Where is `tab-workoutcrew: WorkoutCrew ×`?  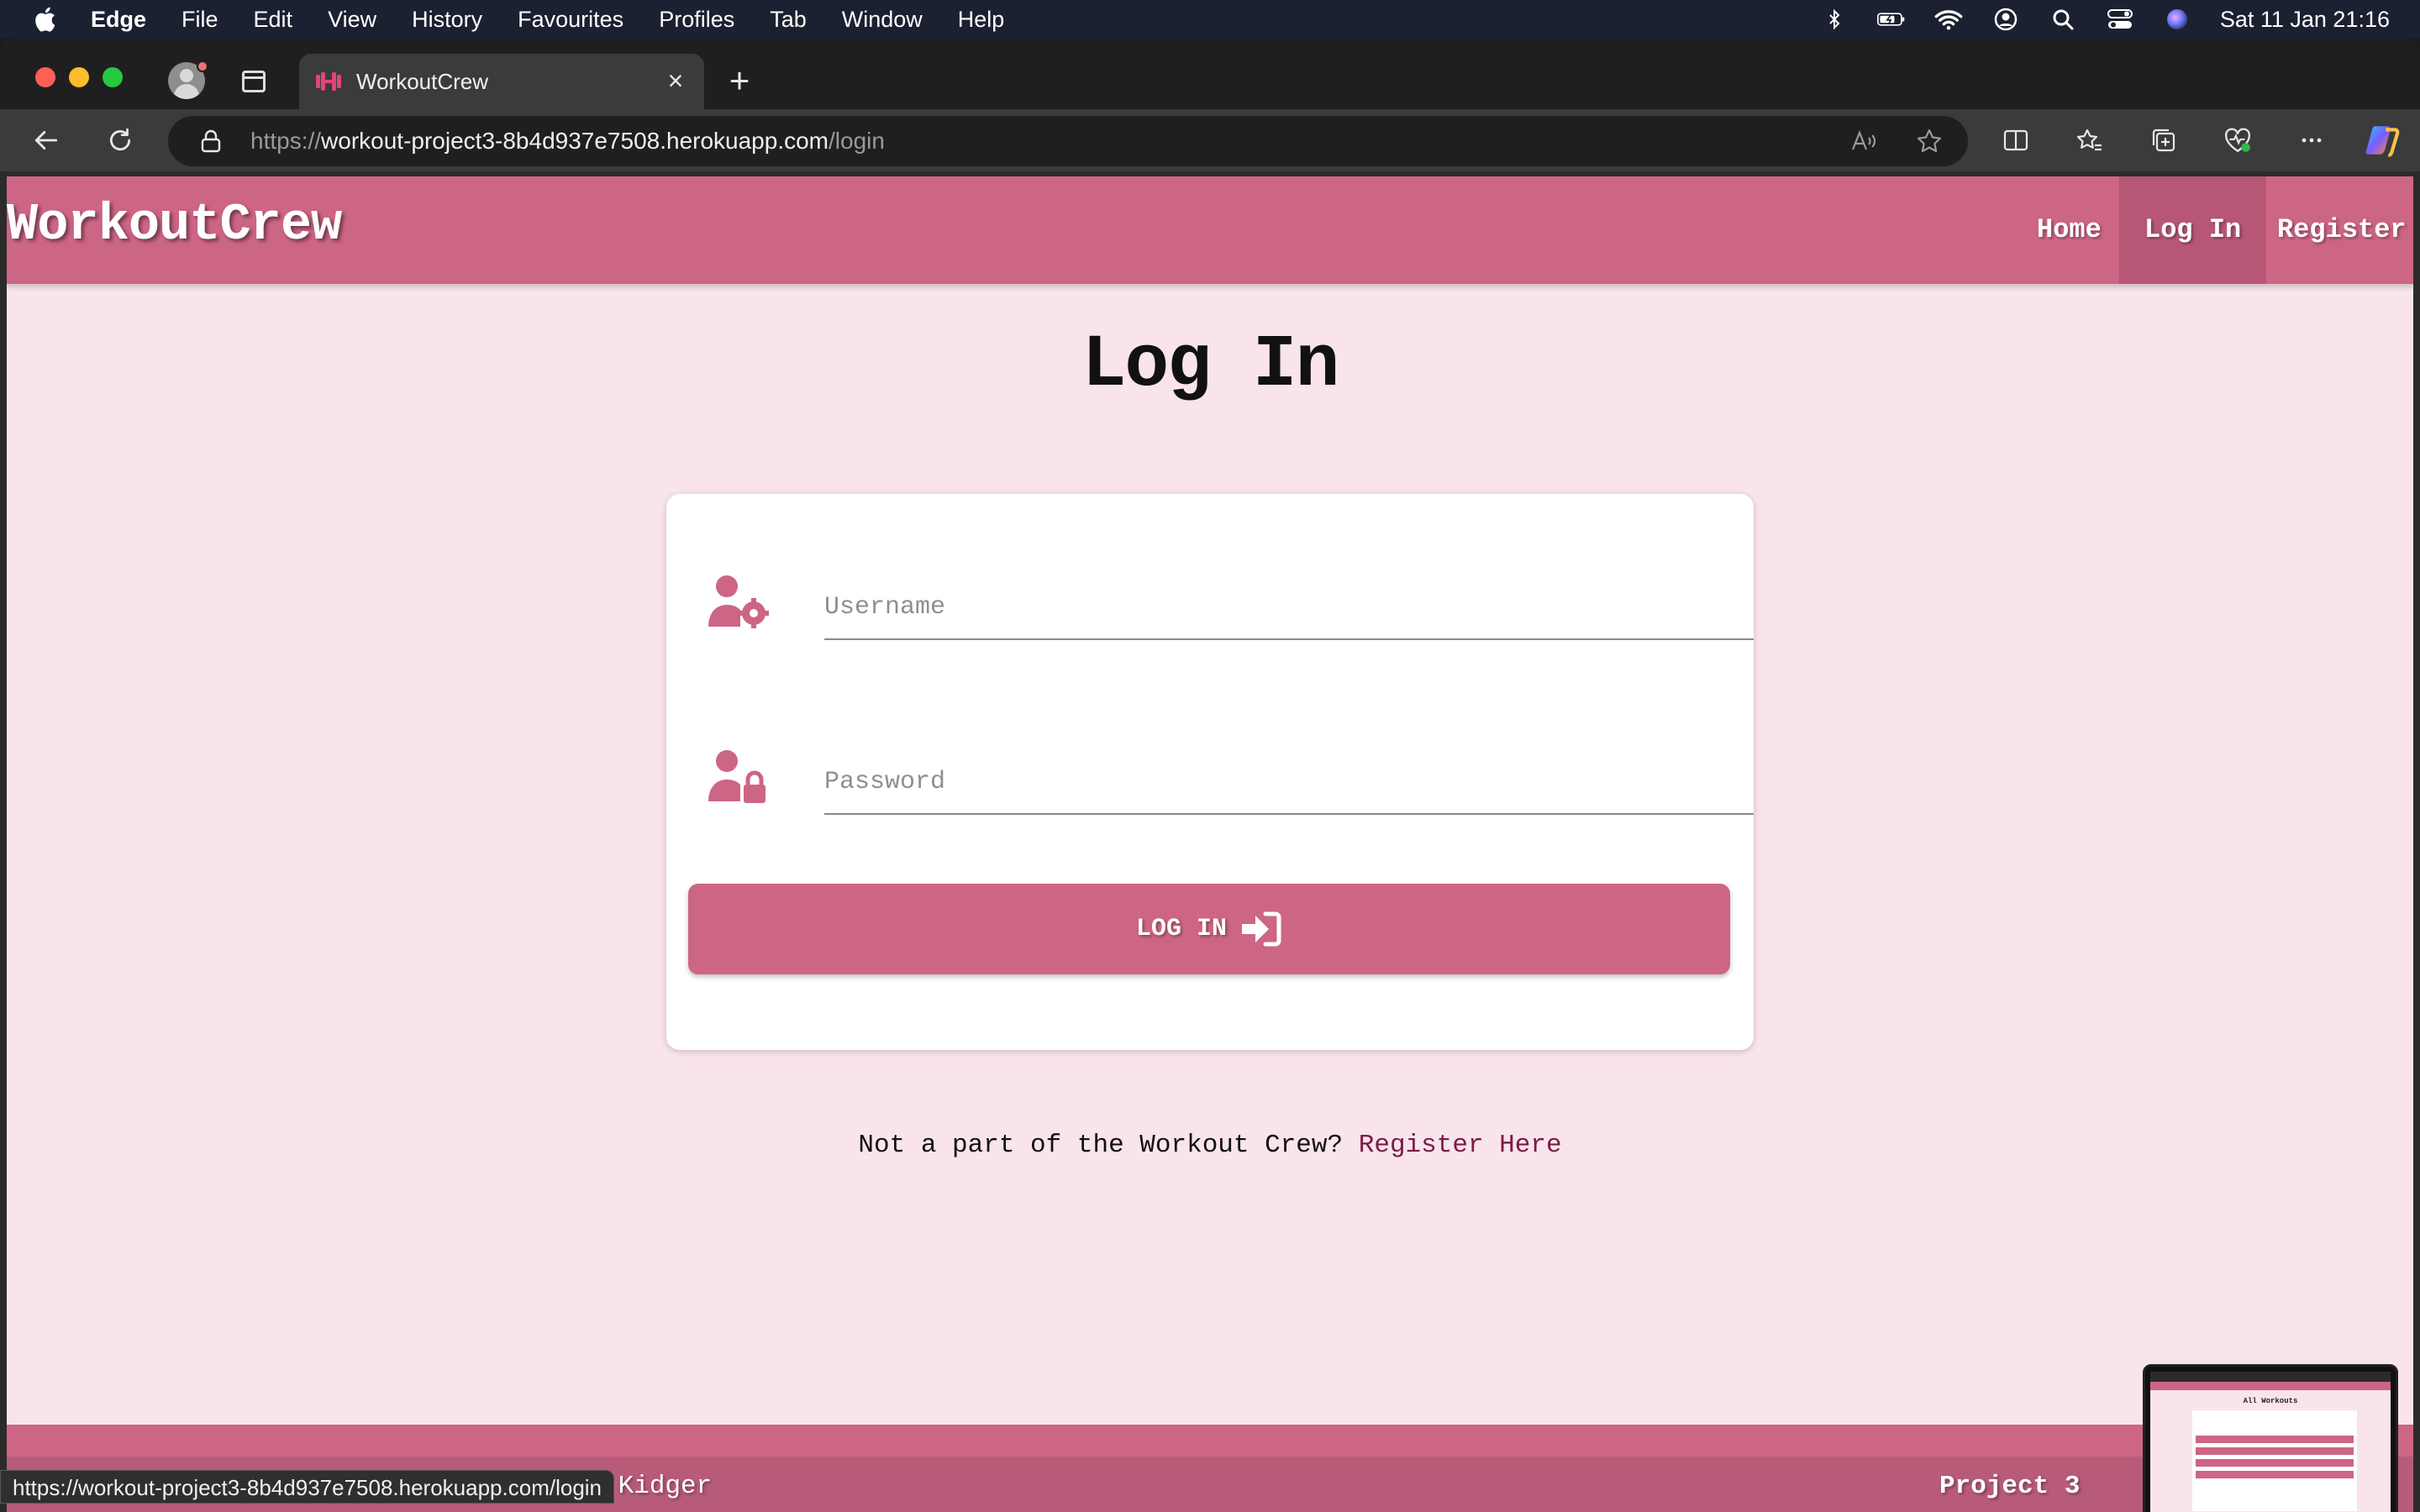
tab-workoutcrew: WorkoutCrew × is located at coordinates (501, 81).